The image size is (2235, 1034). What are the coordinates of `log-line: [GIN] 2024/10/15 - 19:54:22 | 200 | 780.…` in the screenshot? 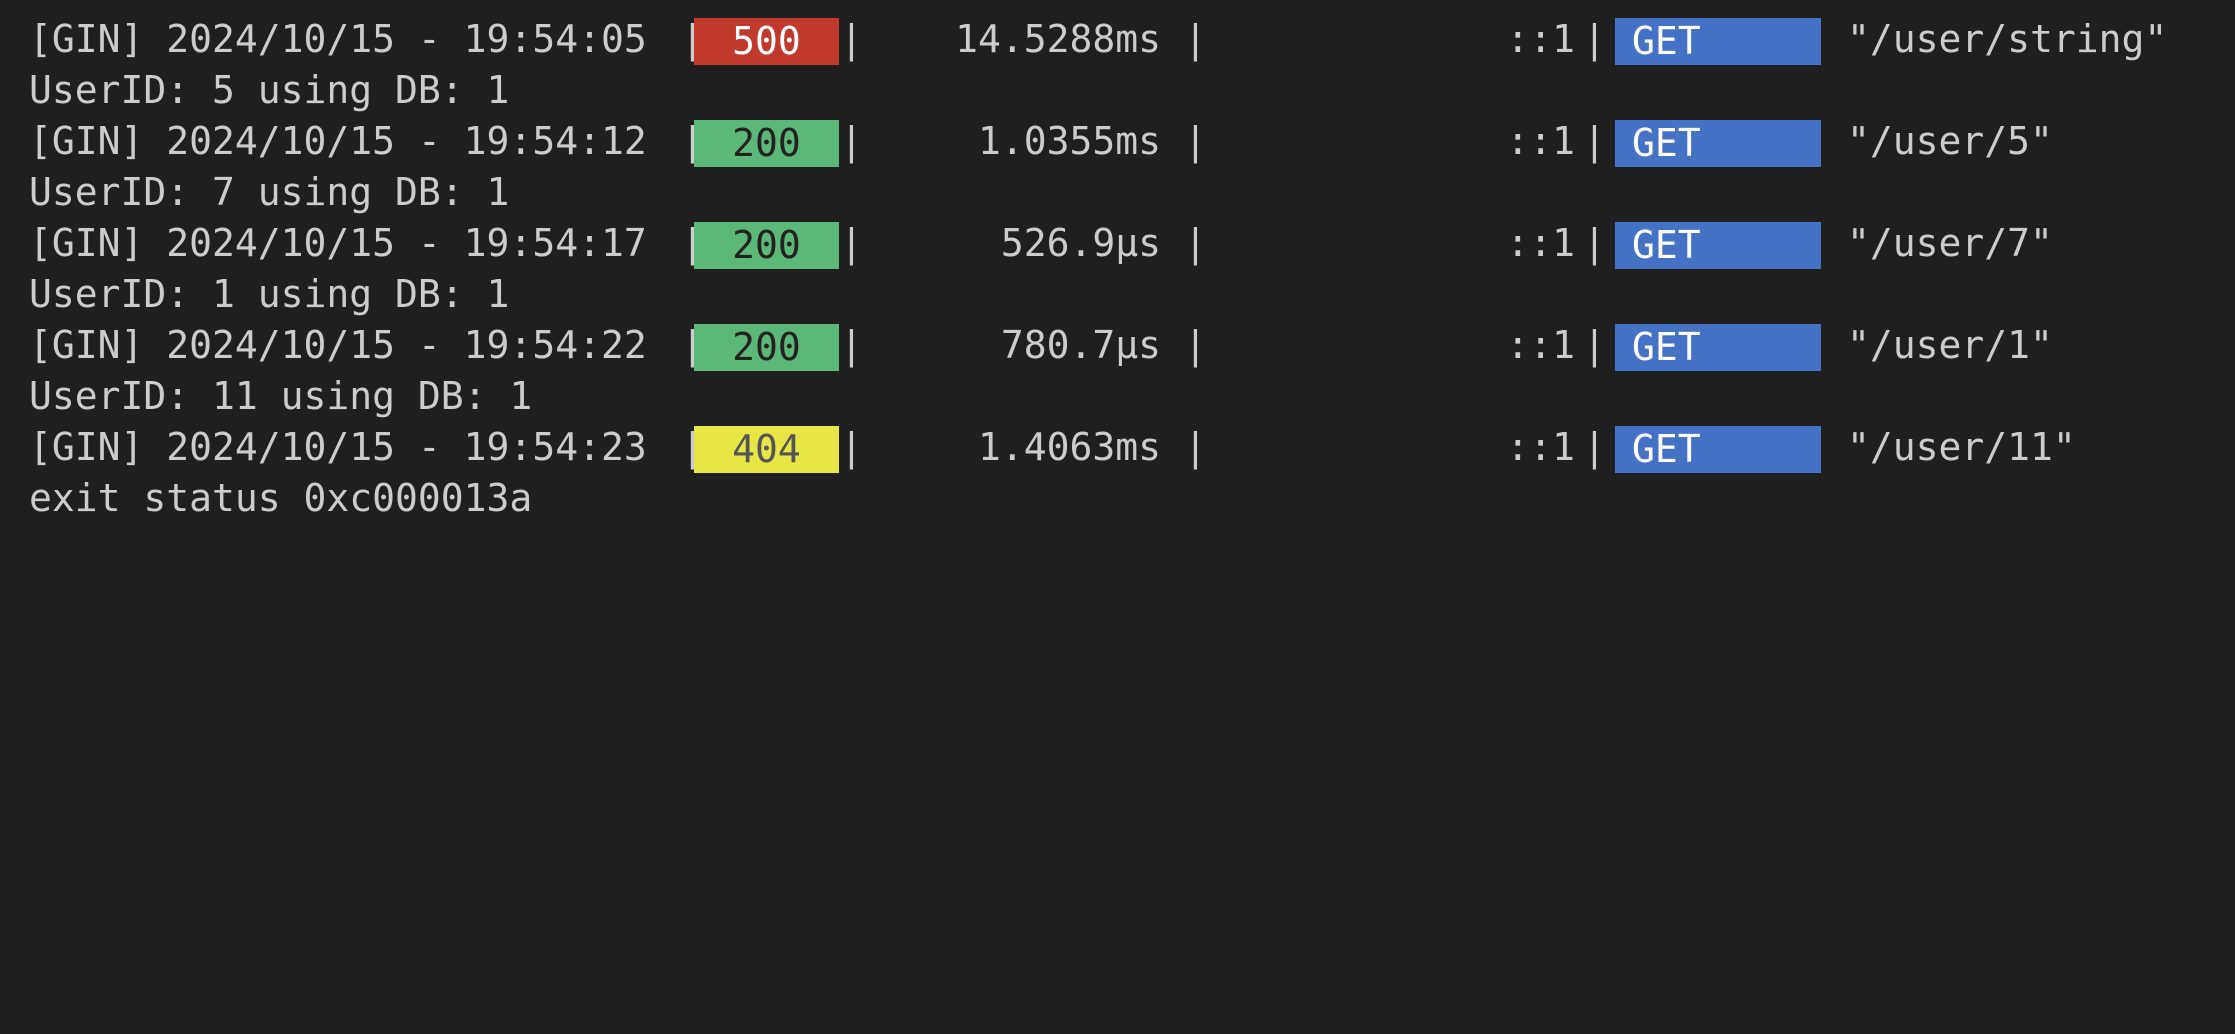 It's located at (1132, 345).